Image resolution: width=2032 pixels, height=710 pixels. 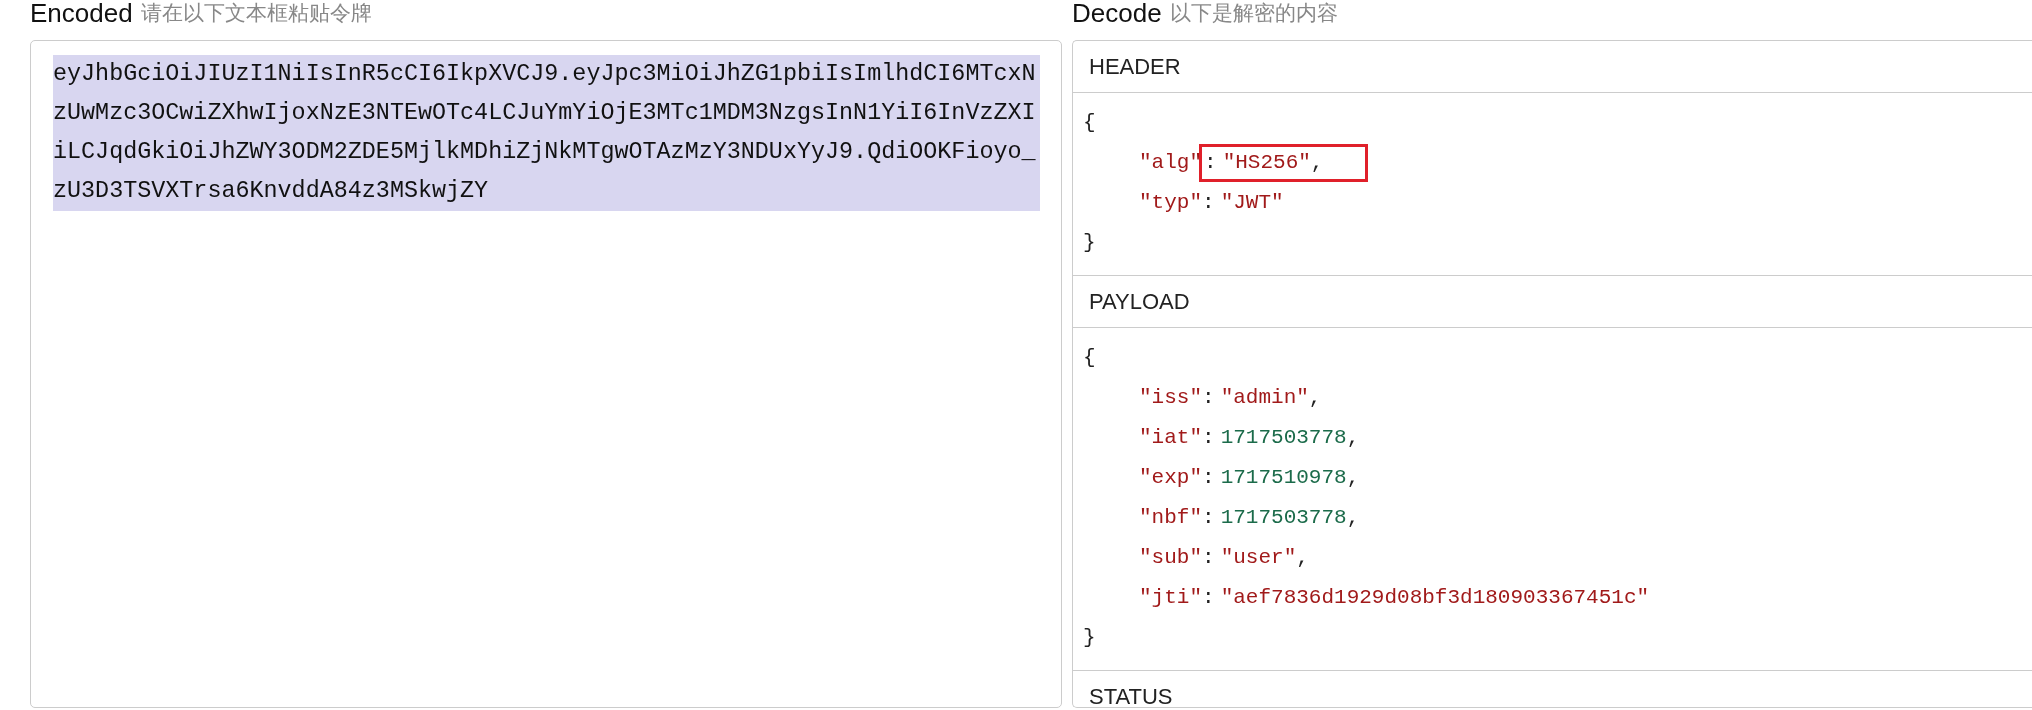 What do you see at coordinates (1552, 67) in the screenshot?
I see `section-title: HEADER` at bounding box center [1552, 67].